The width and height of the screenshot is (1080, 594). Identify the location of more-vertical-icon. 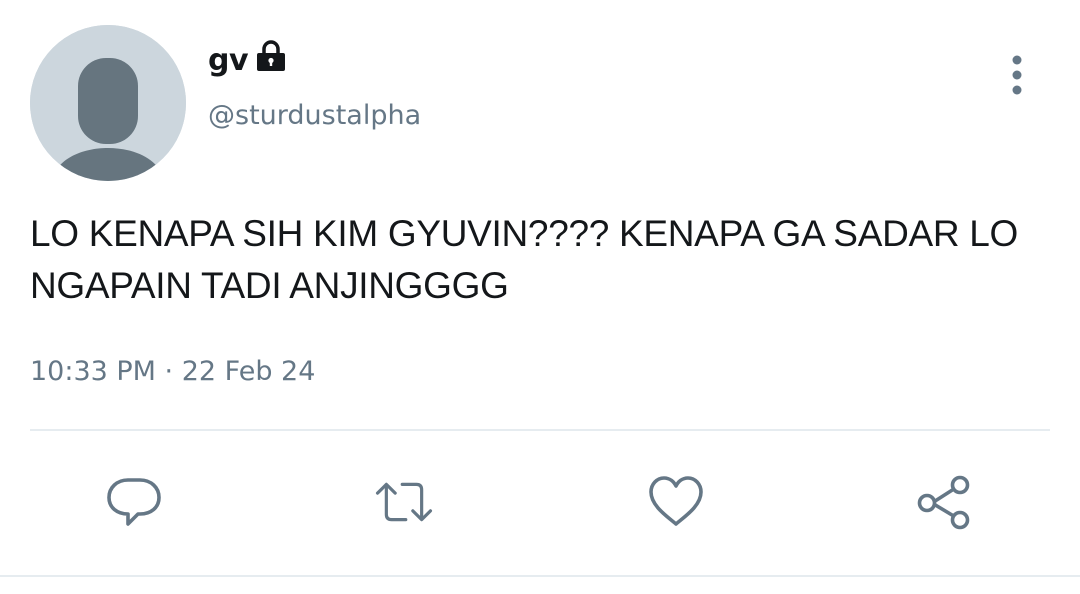
(1017, 75).